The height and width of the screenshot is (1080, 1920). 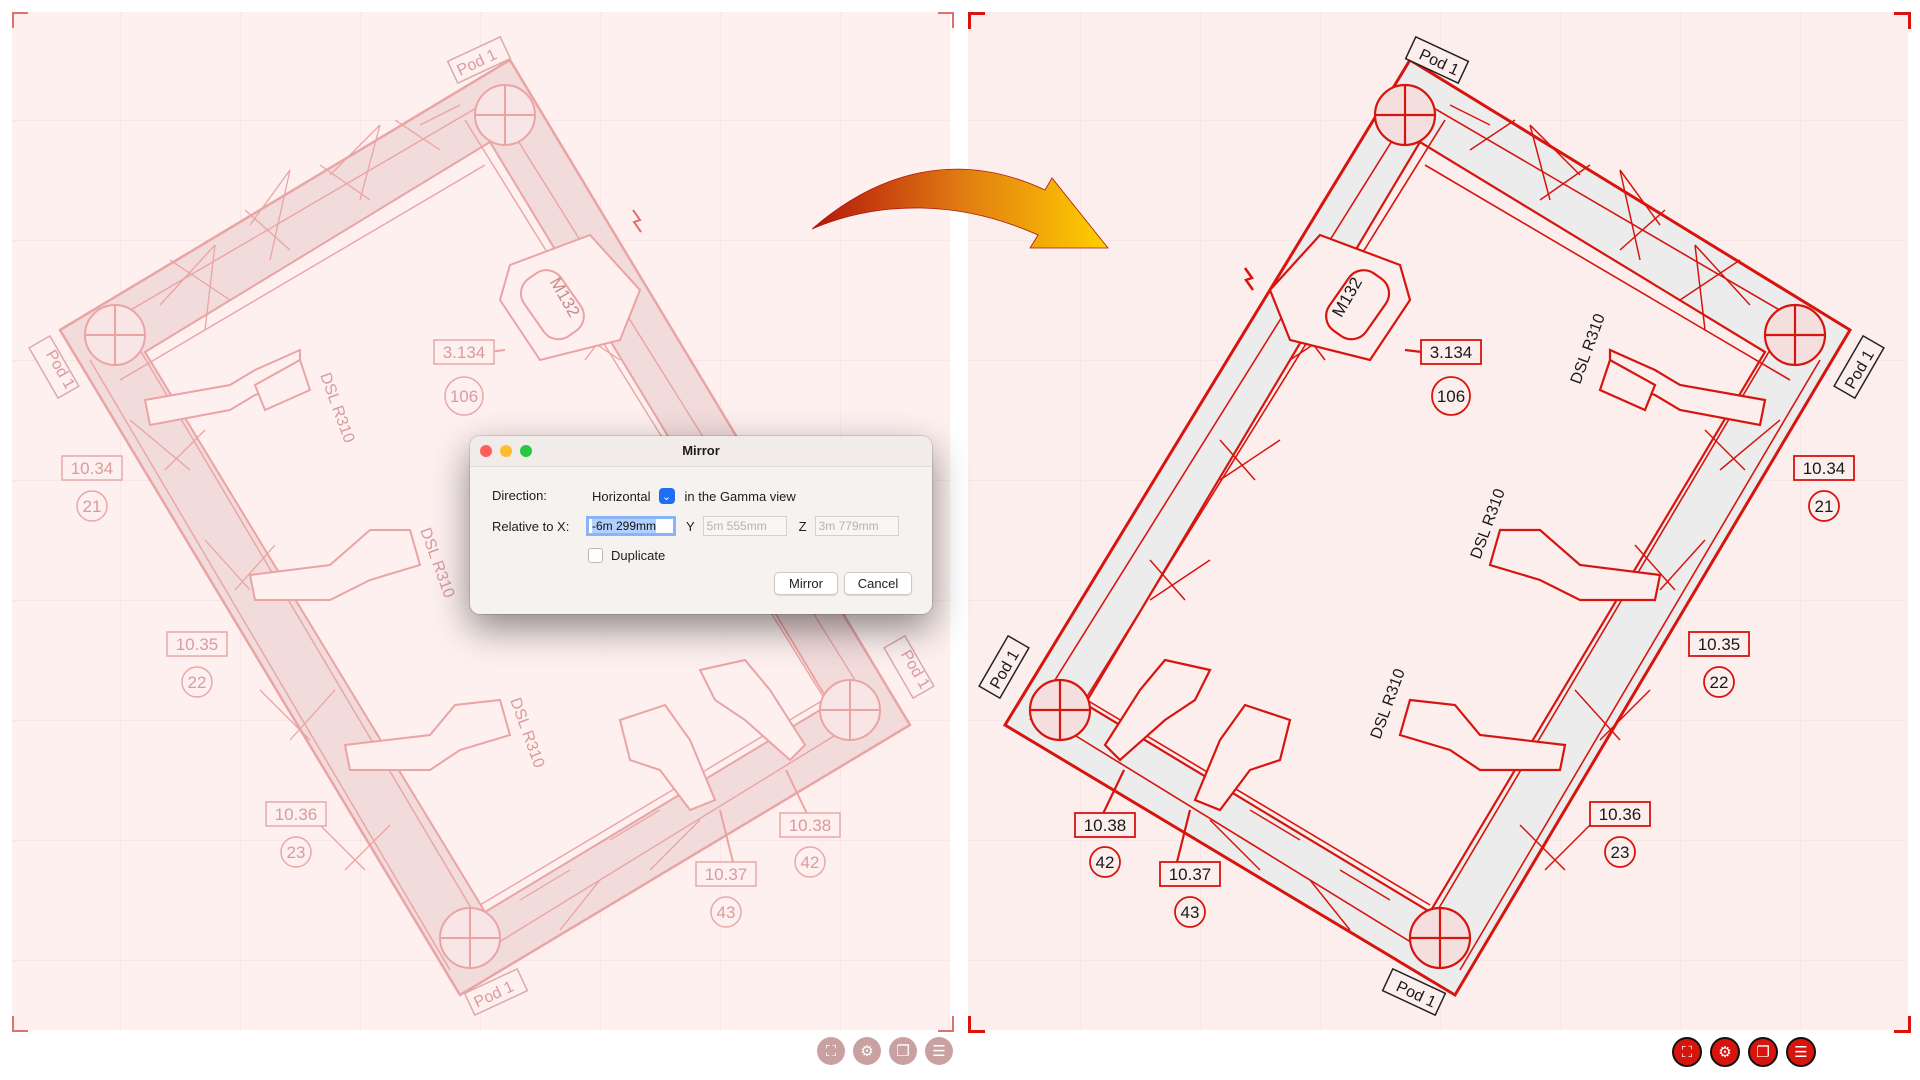 I want to click on direction-suffix: in the Gamma view, so click(x=740, y=496).